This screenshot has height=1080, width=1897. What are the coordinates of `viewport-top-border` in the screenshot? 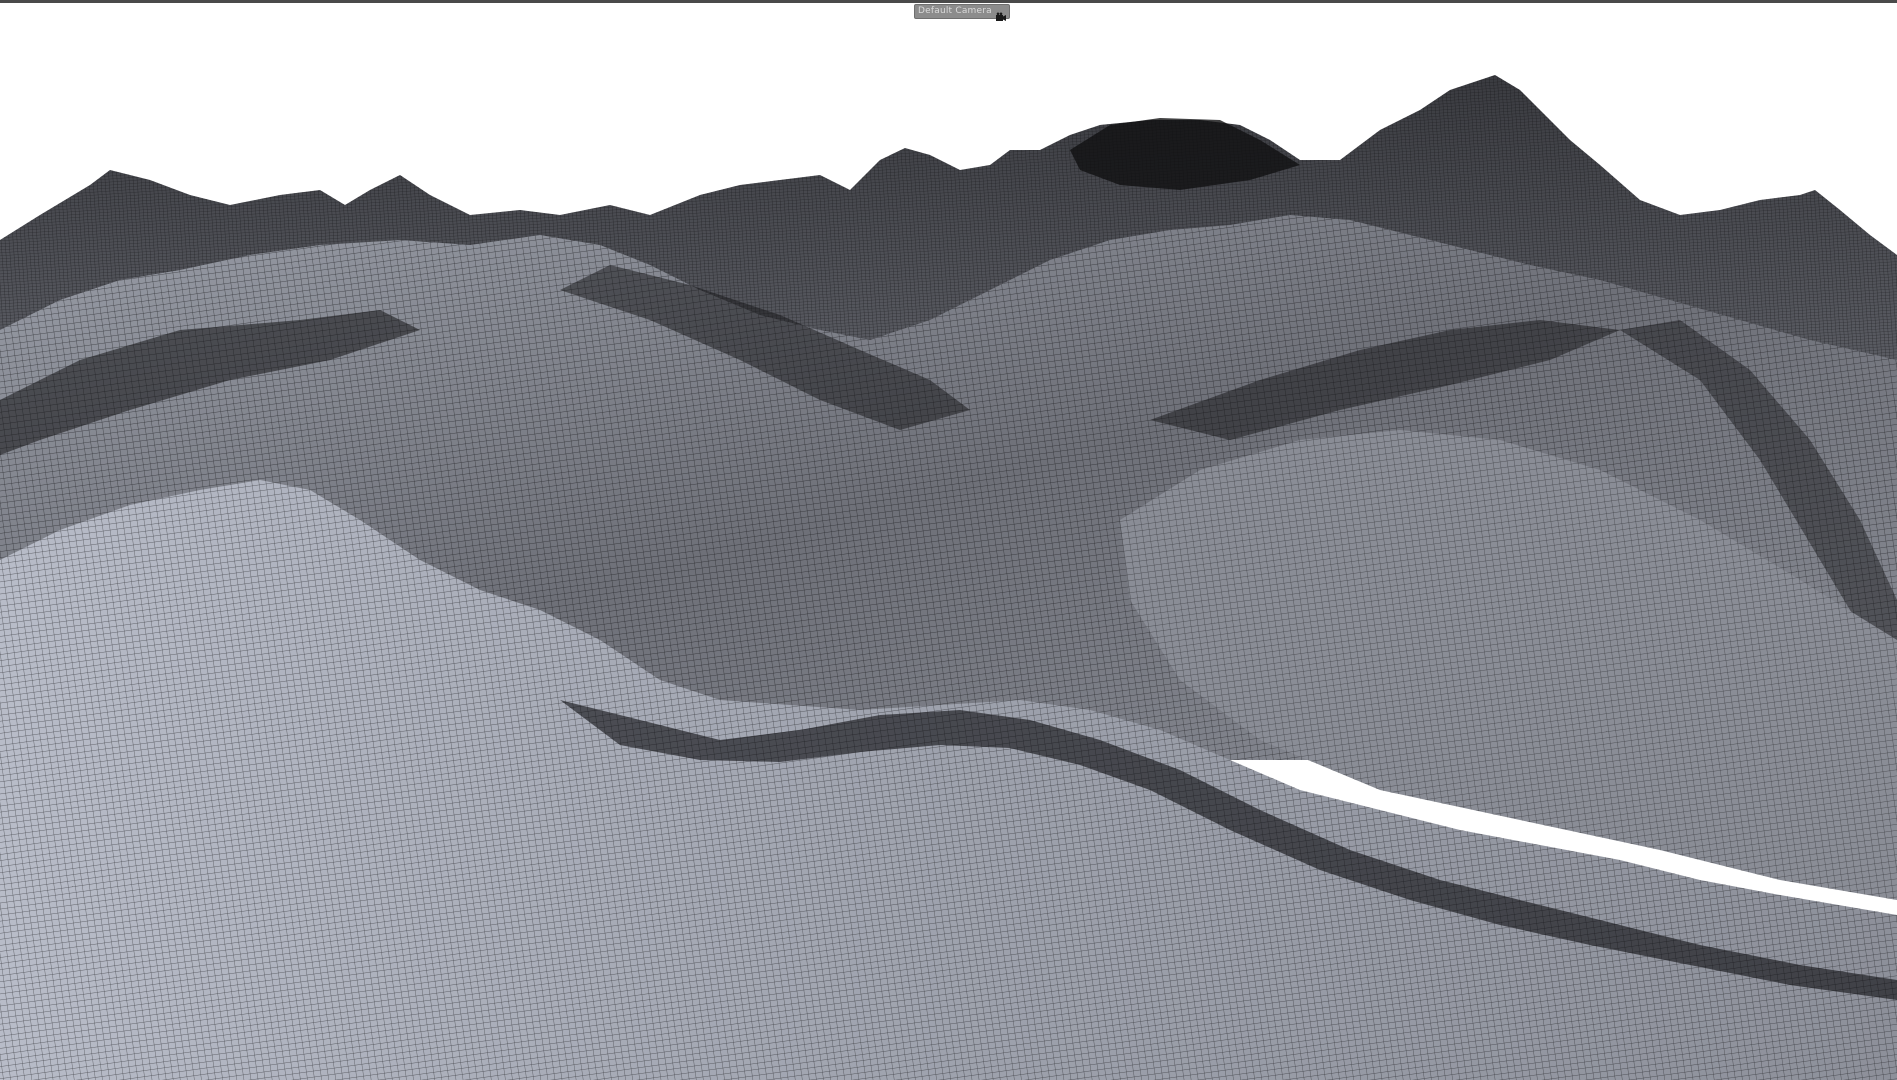 It's located at (948, 1).